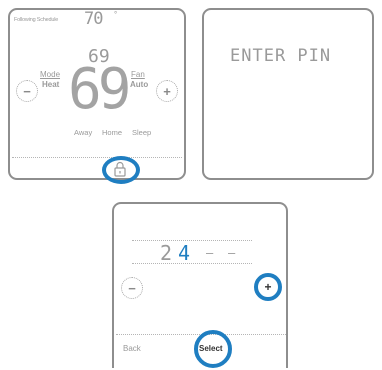 The width and height of the screenshot is (382, 370). I want to click on pin-digit-4: –, so click(232, 253).